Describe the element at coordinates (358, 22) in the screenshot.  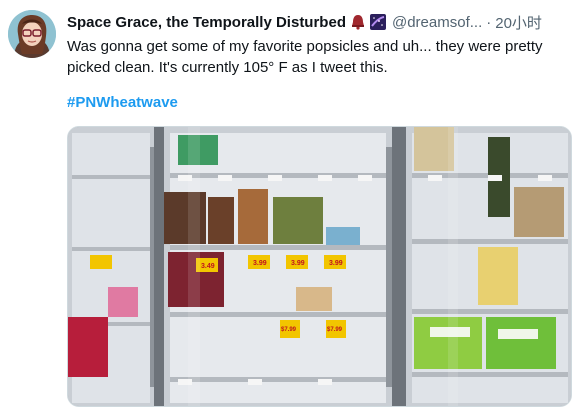
I see `bell-emoji-icon` at that location.